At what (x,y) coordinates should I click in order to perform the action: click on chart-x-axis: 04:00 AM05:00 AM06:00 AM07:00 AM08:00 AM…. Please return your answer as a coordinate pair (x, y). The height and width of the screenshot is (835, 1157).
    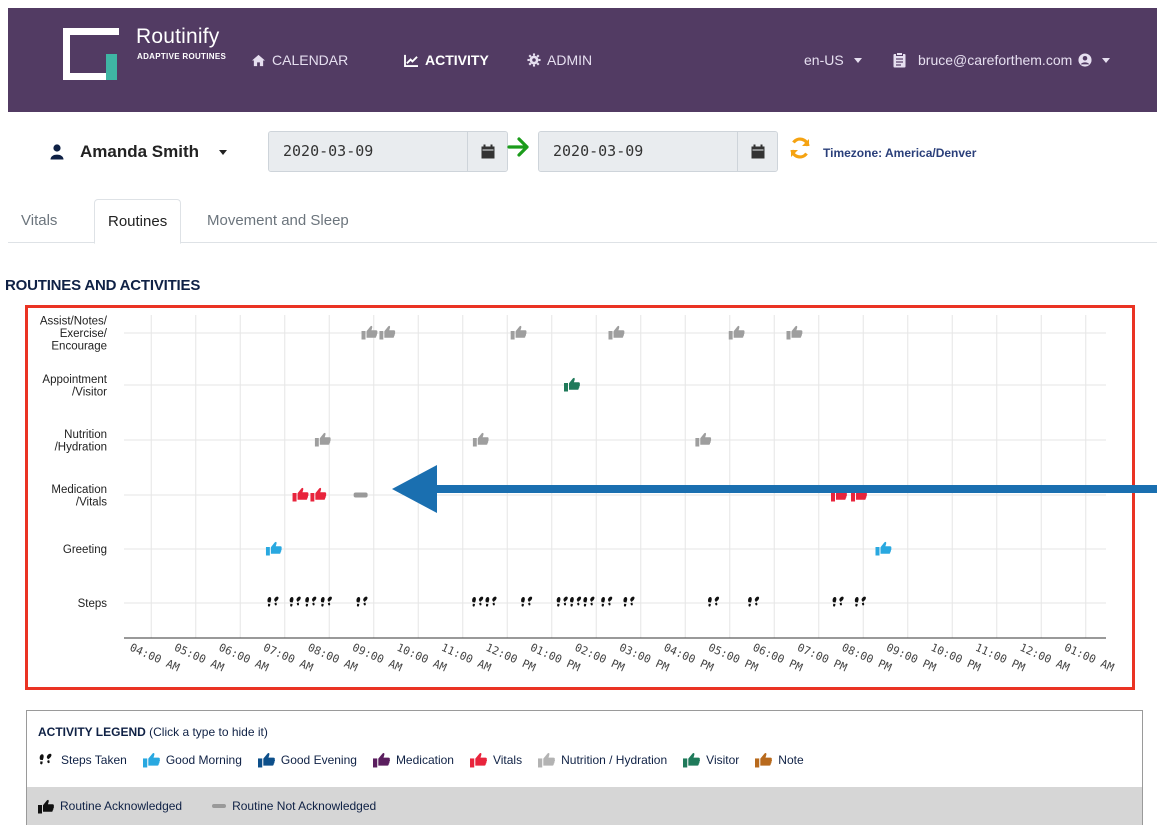
    Looking at the image, I should click on (622, 658).